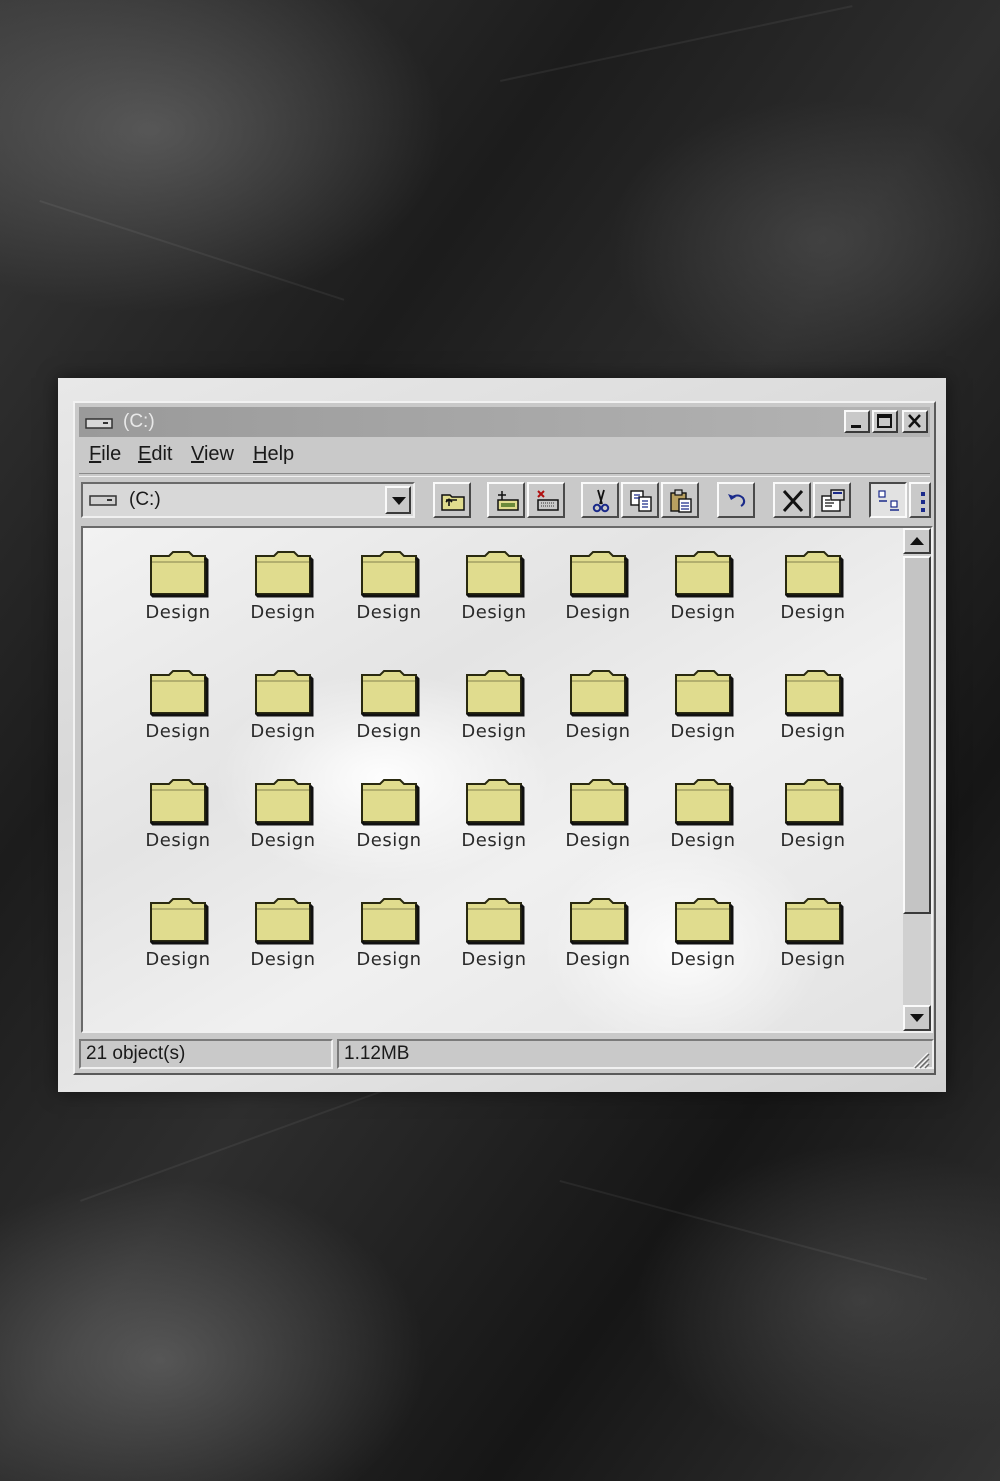 This screenshot has width=1000, height=1481. What do you see at coordinates (248, 500) in the screenshot?
I see `address-combo: (C:)` at bounding box center [248, 500].